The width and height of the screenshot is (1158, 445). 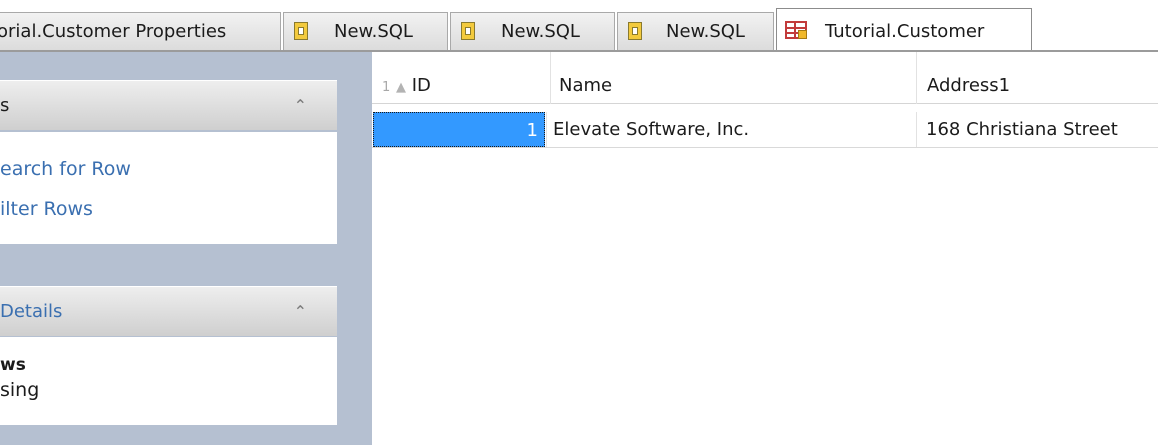 I want to click on cell-address1: 168 Christiana Street, so click(x=1037, y=129).